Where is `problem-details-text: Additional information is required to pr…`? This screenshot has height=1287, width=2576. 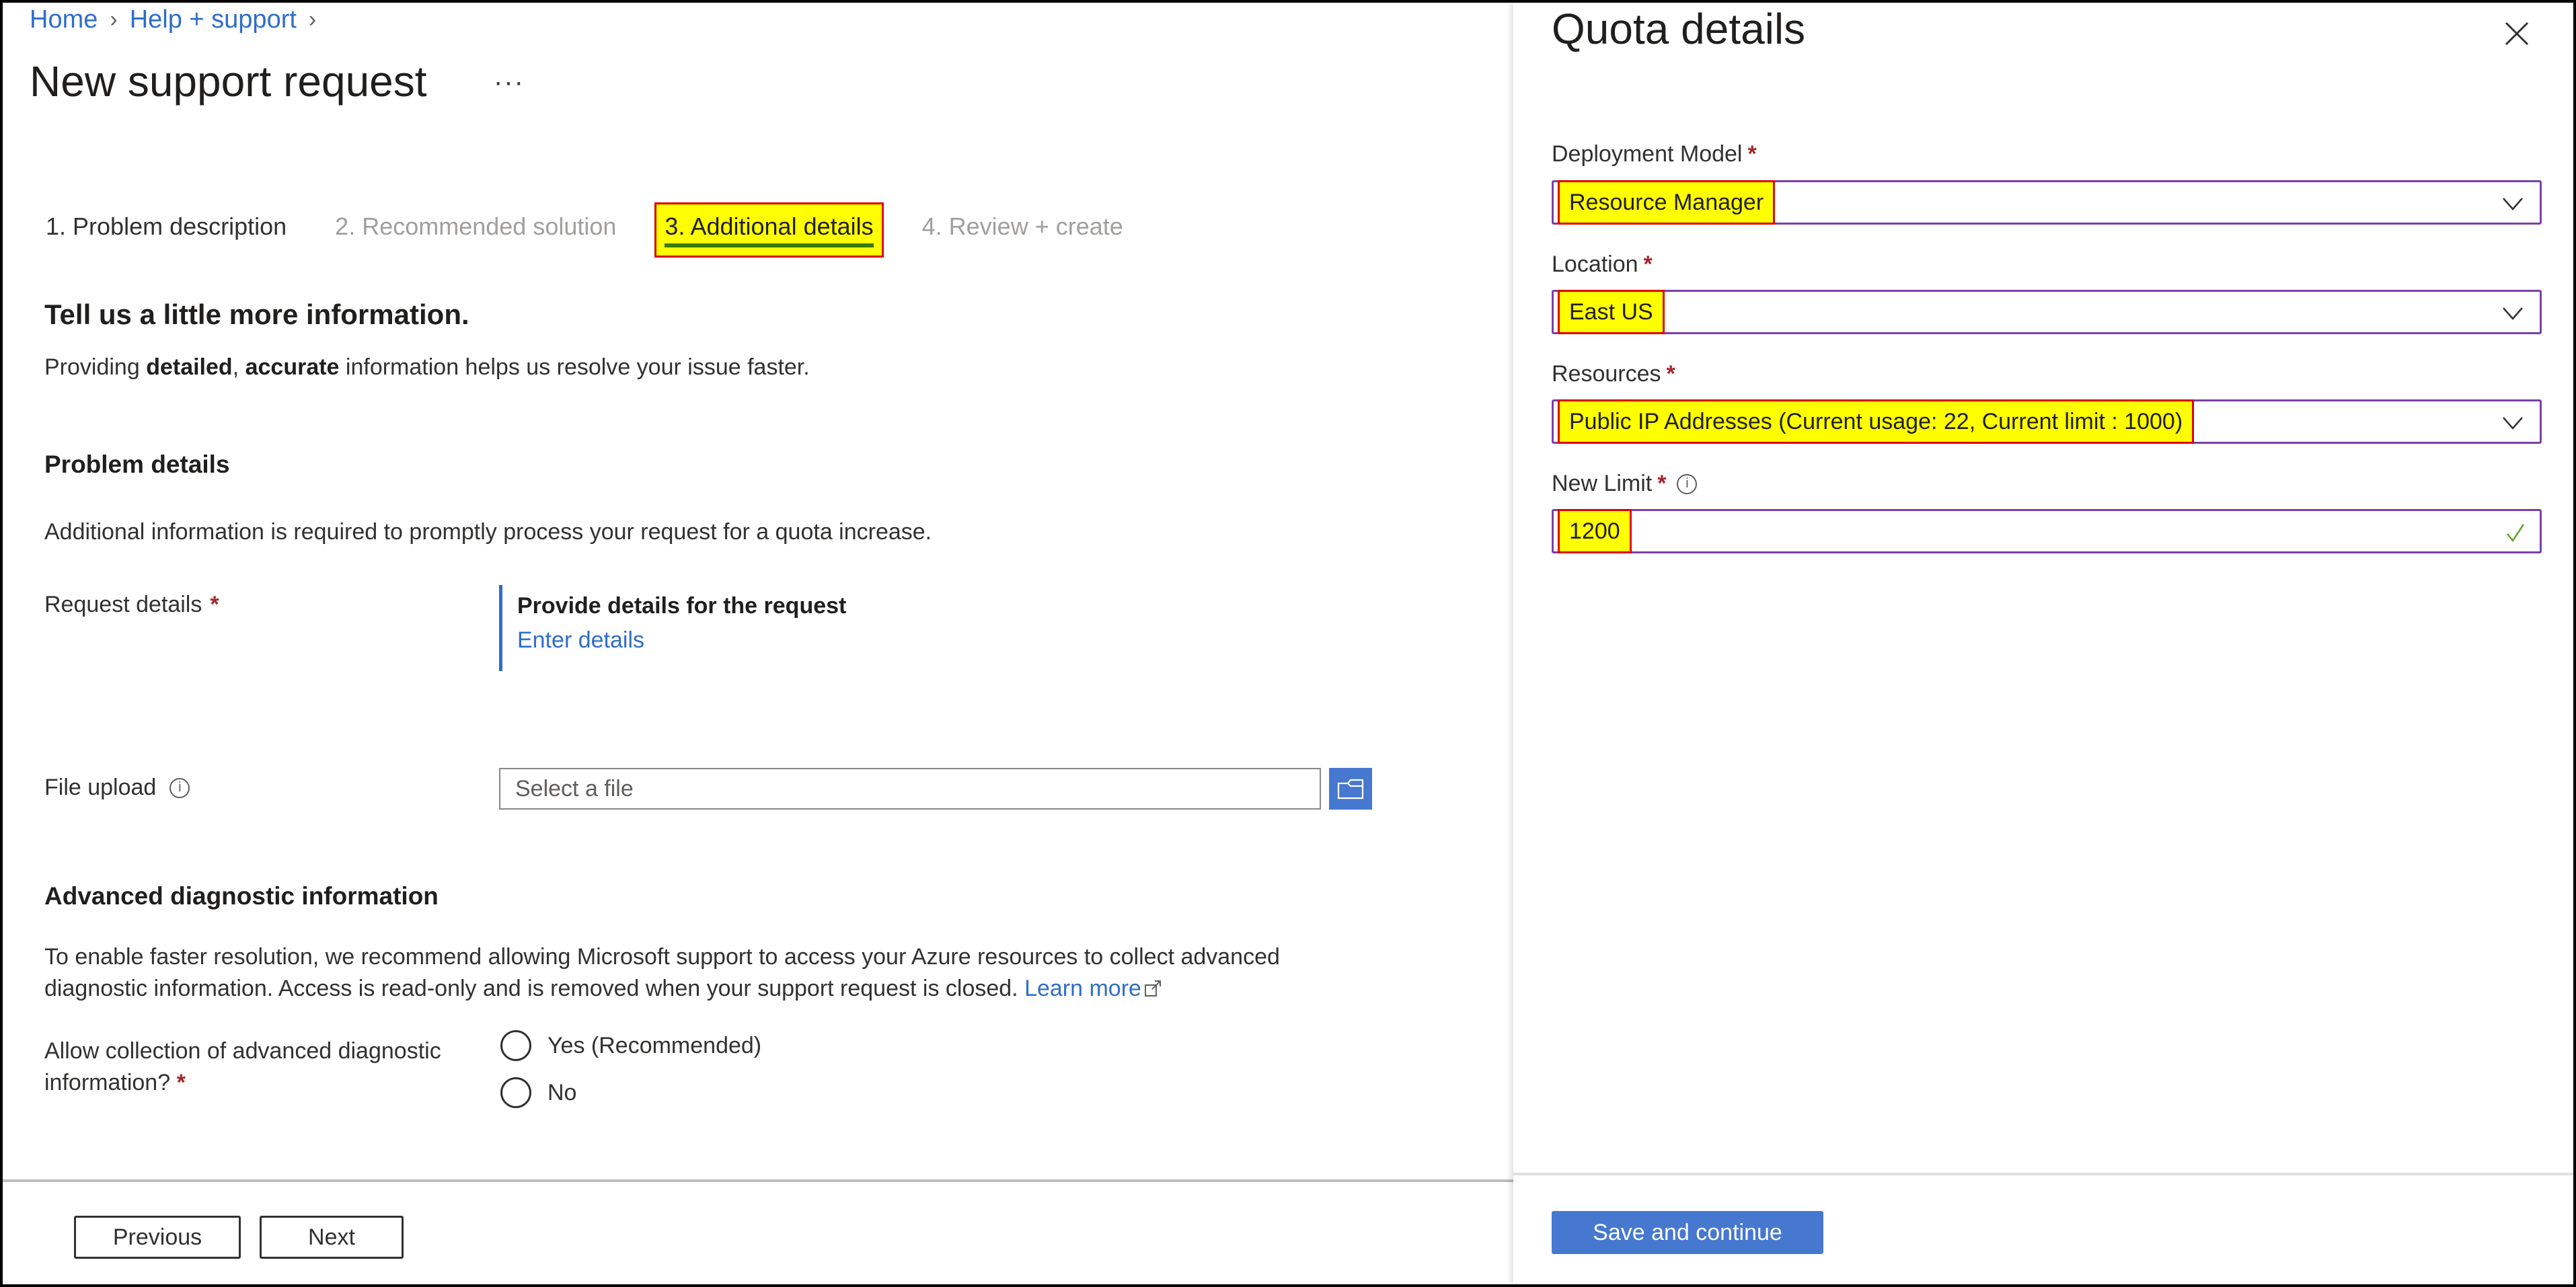
problem-details-text: Additional information is required to pr… is located at coordinates (488, 532).